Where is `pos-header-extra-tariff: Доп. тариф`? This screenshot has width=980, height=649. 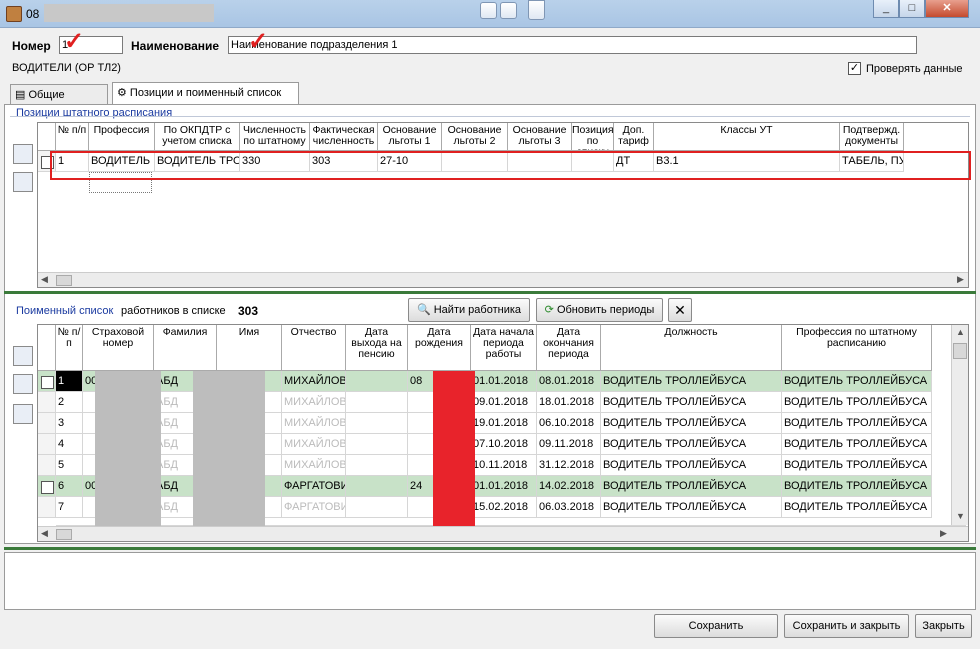 pos-header-extra-tariff: Доп. тариф is located at coordinates (634, 137).